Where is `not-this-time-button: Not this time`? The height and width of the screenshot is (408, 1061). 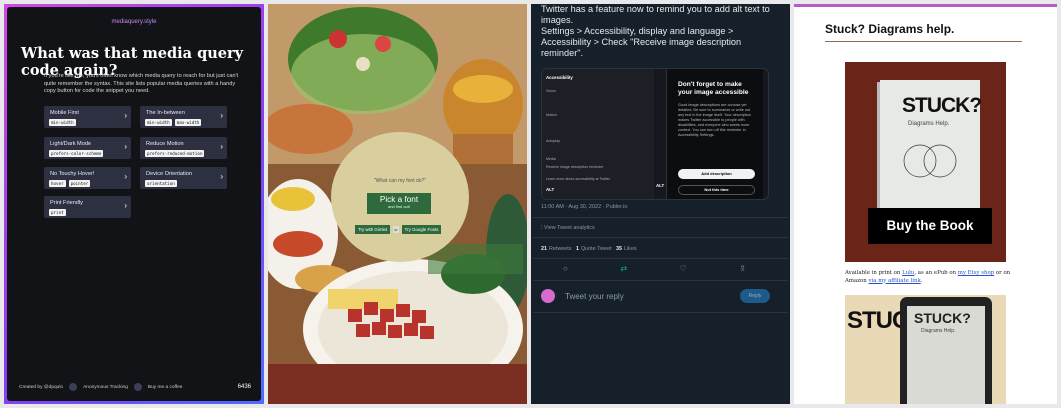
not-this-time-button: Not this time is located at coordinates (716, 190).